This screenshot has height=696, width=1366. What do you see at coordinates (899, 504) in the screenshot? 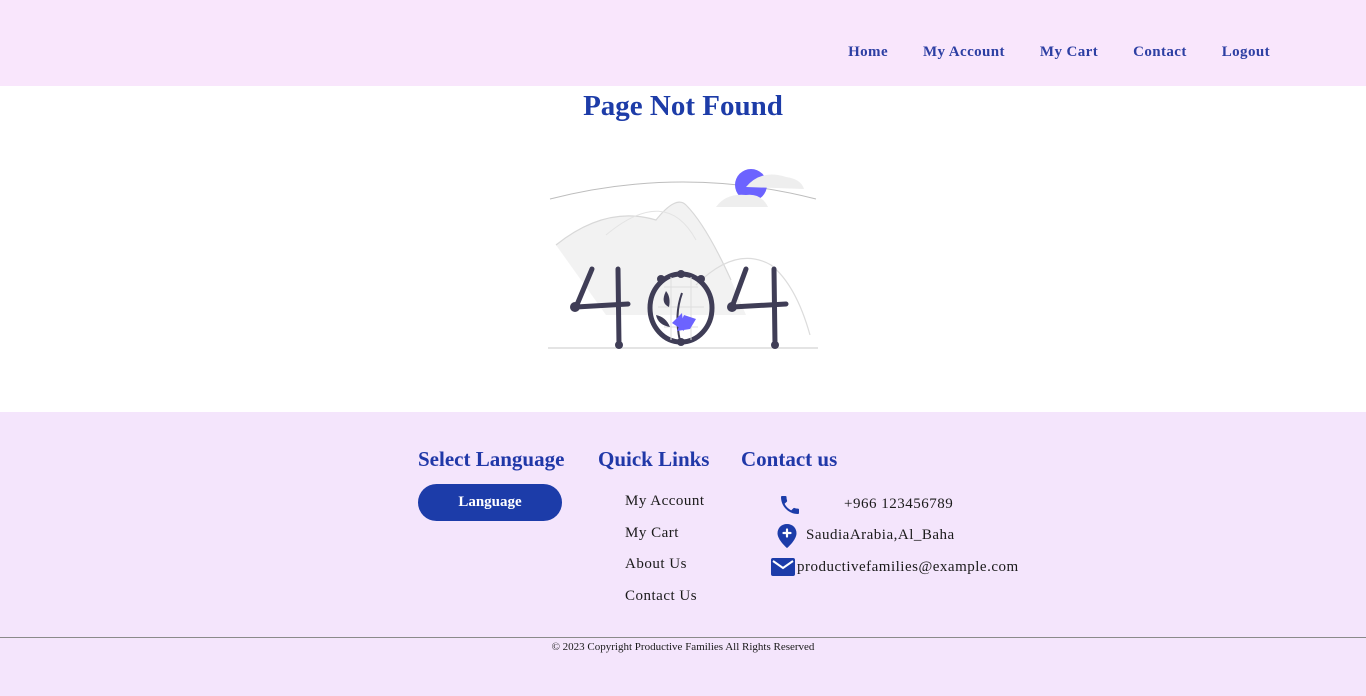
I see `contact-phone: +966 123456789` at bounding box center [899, 504].